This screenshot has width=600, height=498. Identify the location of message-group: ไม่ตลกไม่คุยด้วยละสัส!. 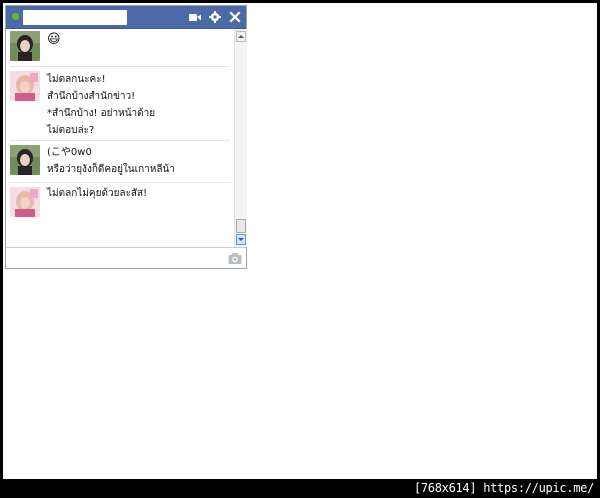
(118, 202).